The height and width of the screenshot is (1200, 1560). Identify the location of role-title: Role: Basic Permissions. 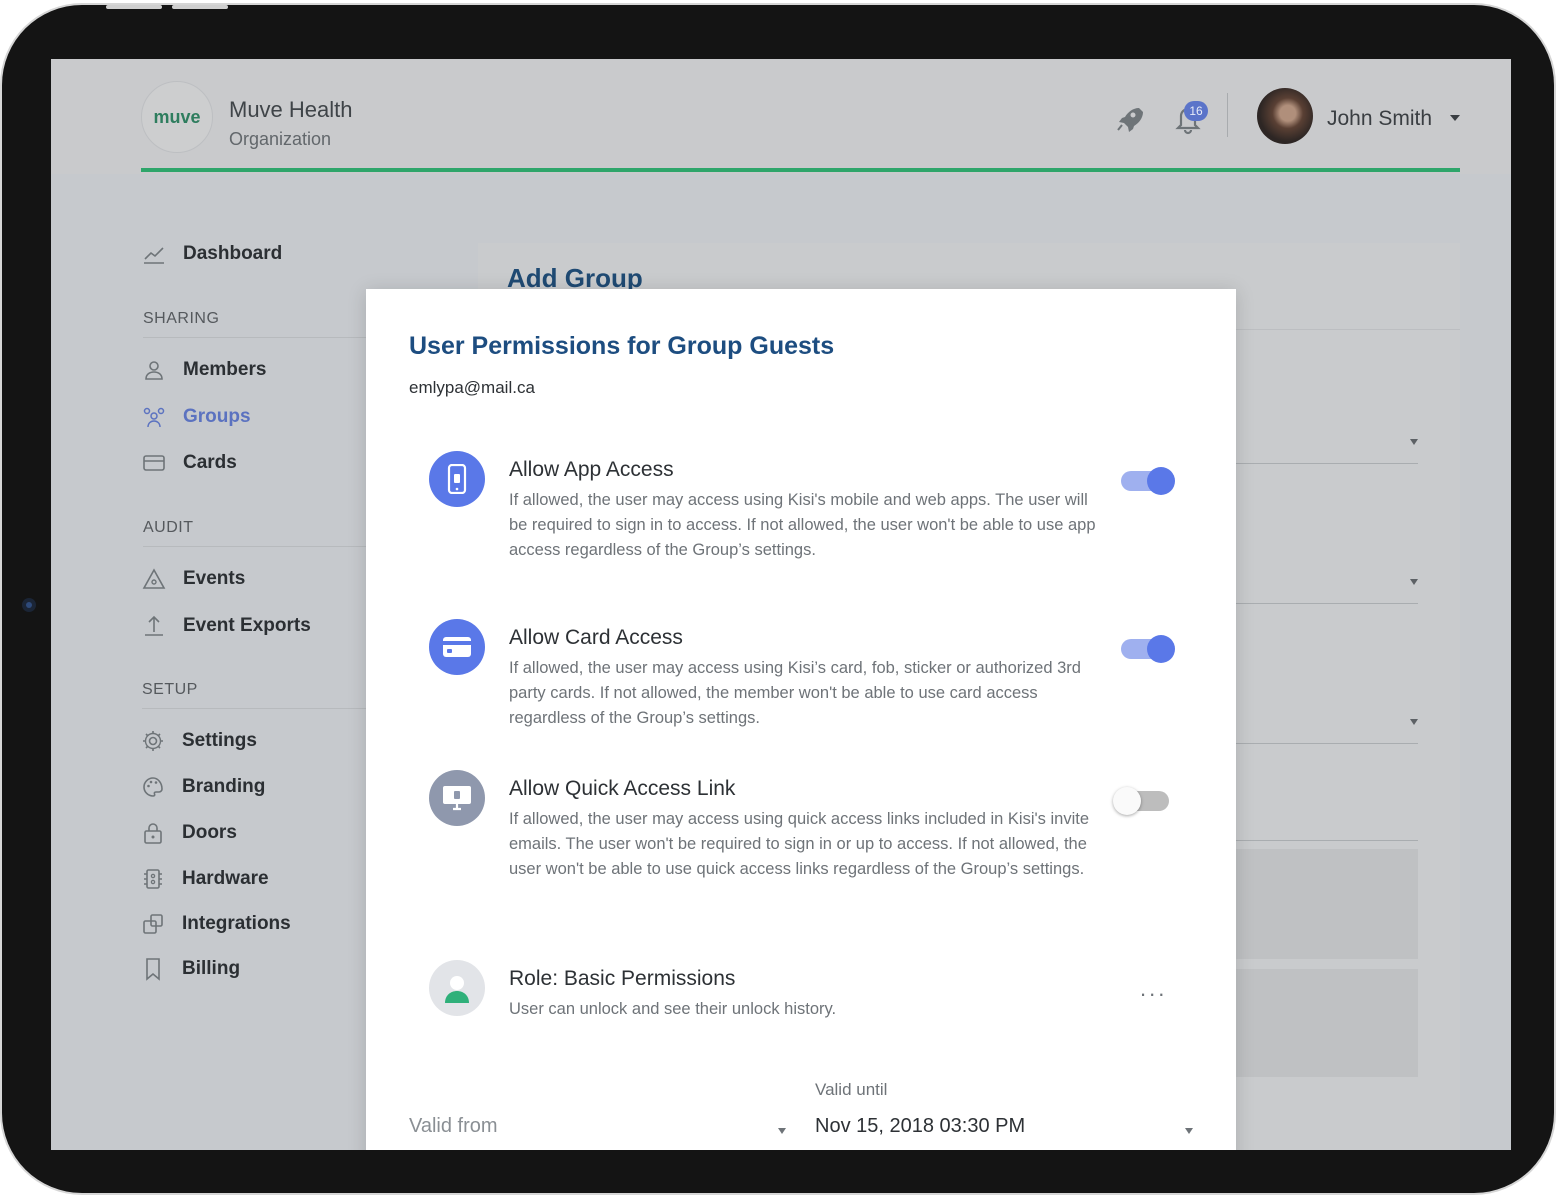
(622, 978).